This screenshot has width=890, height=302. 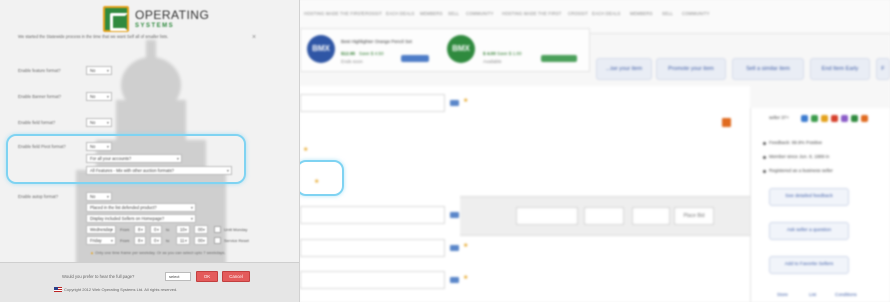 I want to click on tab-more: F, so click(x=883, y=69).